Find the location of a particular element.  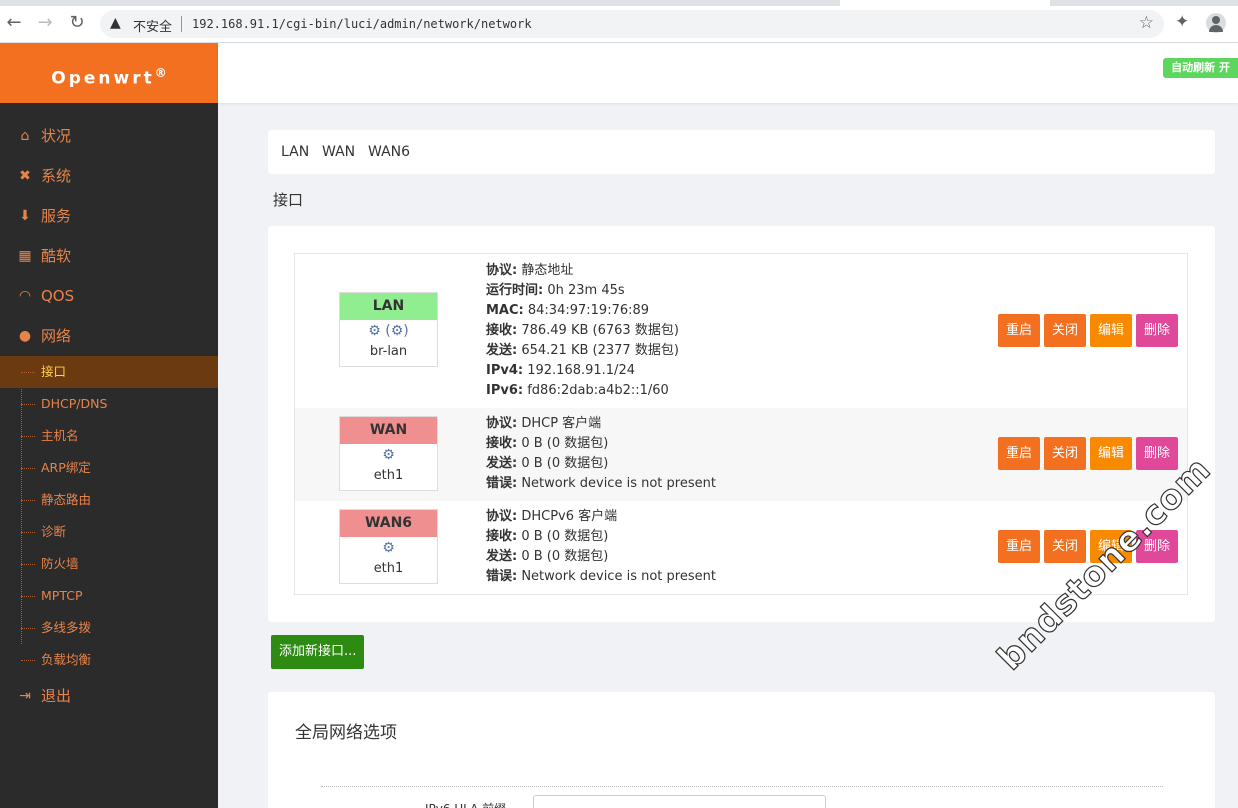

network-submenu: 接口 DHCP/DNS 主机名 ARP绑定 静态路由 诊断 防火墙 MPTCP 多线多拨 负载均衡 is located at coordinates (109, 516).